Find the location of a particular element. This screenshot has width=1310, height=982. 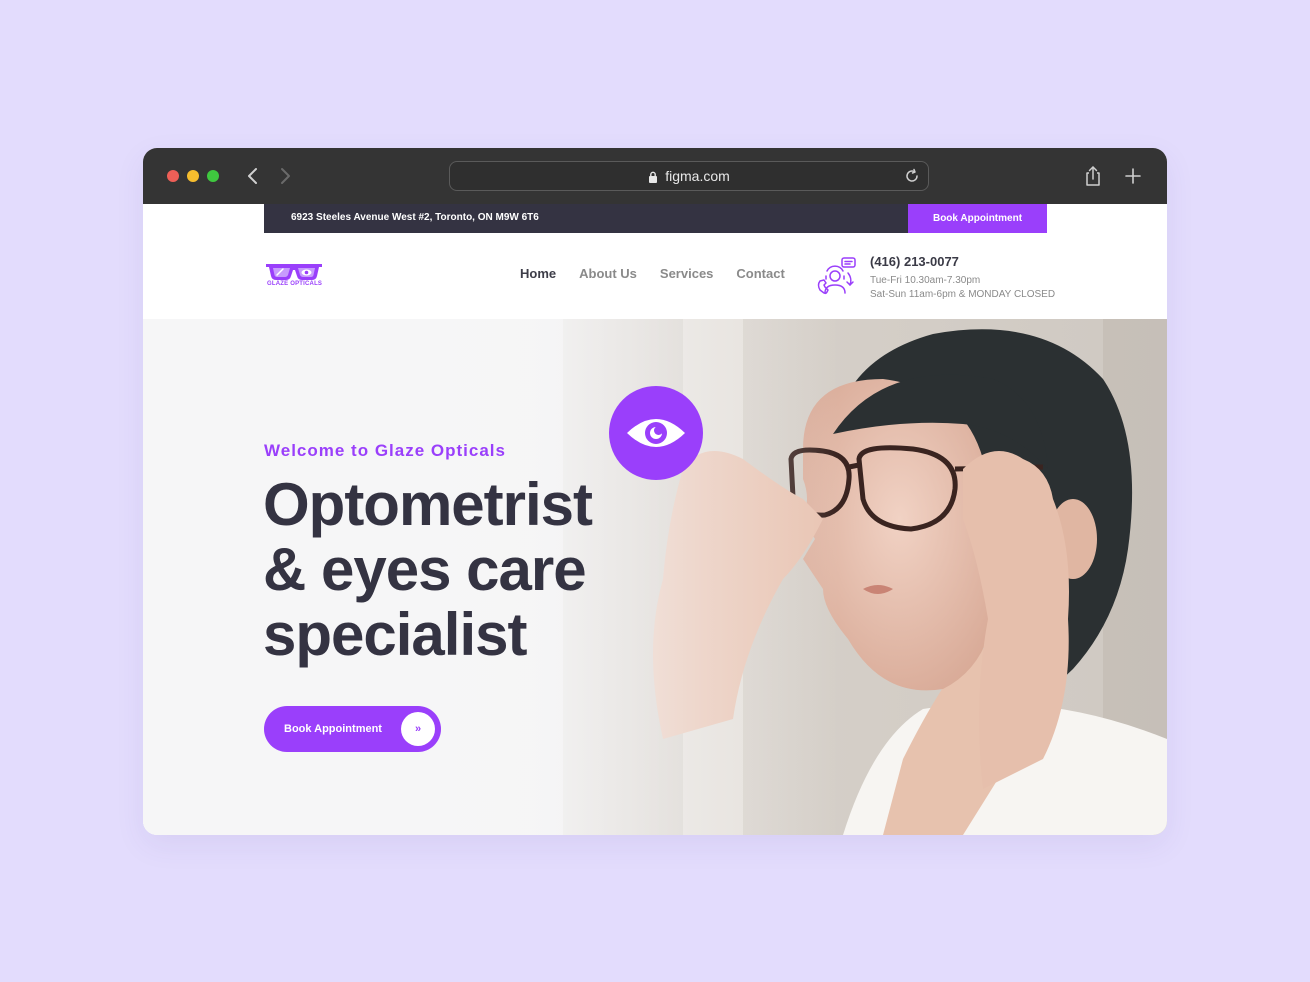

hero-welcome-text: Welcome to Glaze Opticals is located at coordinates (385, 450).